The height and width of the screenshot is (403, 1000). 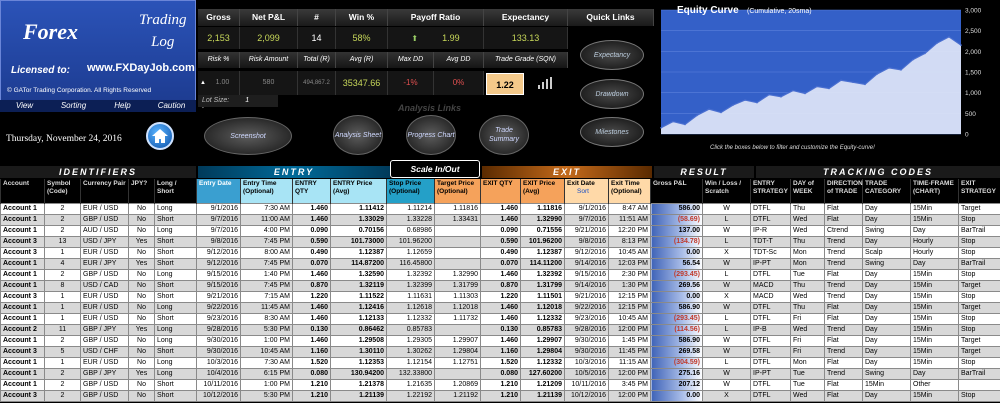 I want to click on table-cell: 56.54, so click(x=676, y=263).